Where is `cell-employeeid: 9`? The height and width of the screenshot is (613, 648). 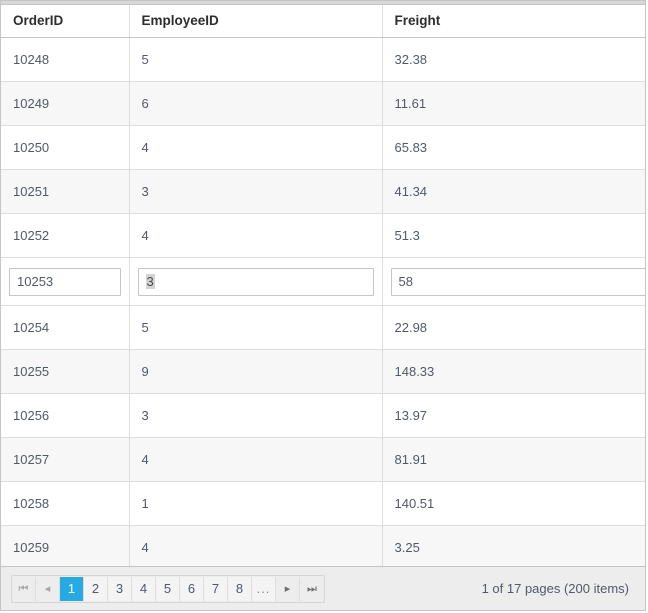
cell-employeeid: 9 is located at coordinates (256, 371).